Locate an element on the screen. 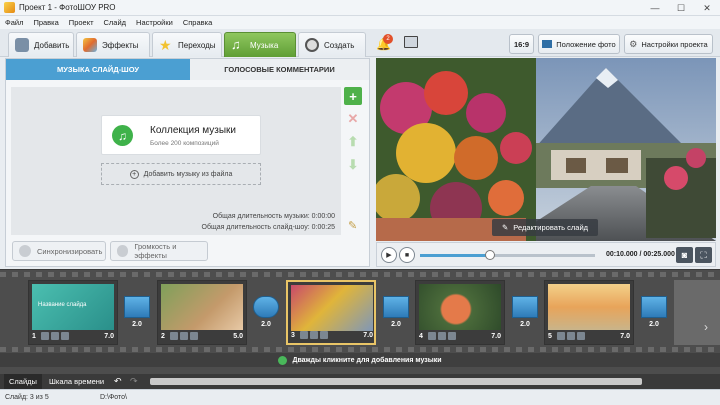  title-bar: Проект 1 - ФотоШОУ PRO — ☐ ✕ is located at coordinates (360, 8).